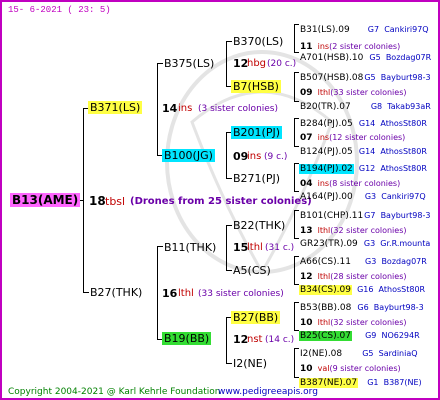 The height and width of the screenshot is (400, 440). Describe the element at coordinates (259, 225) in the screenshot. I see `gen3-bee: B22(THK)` at that location.